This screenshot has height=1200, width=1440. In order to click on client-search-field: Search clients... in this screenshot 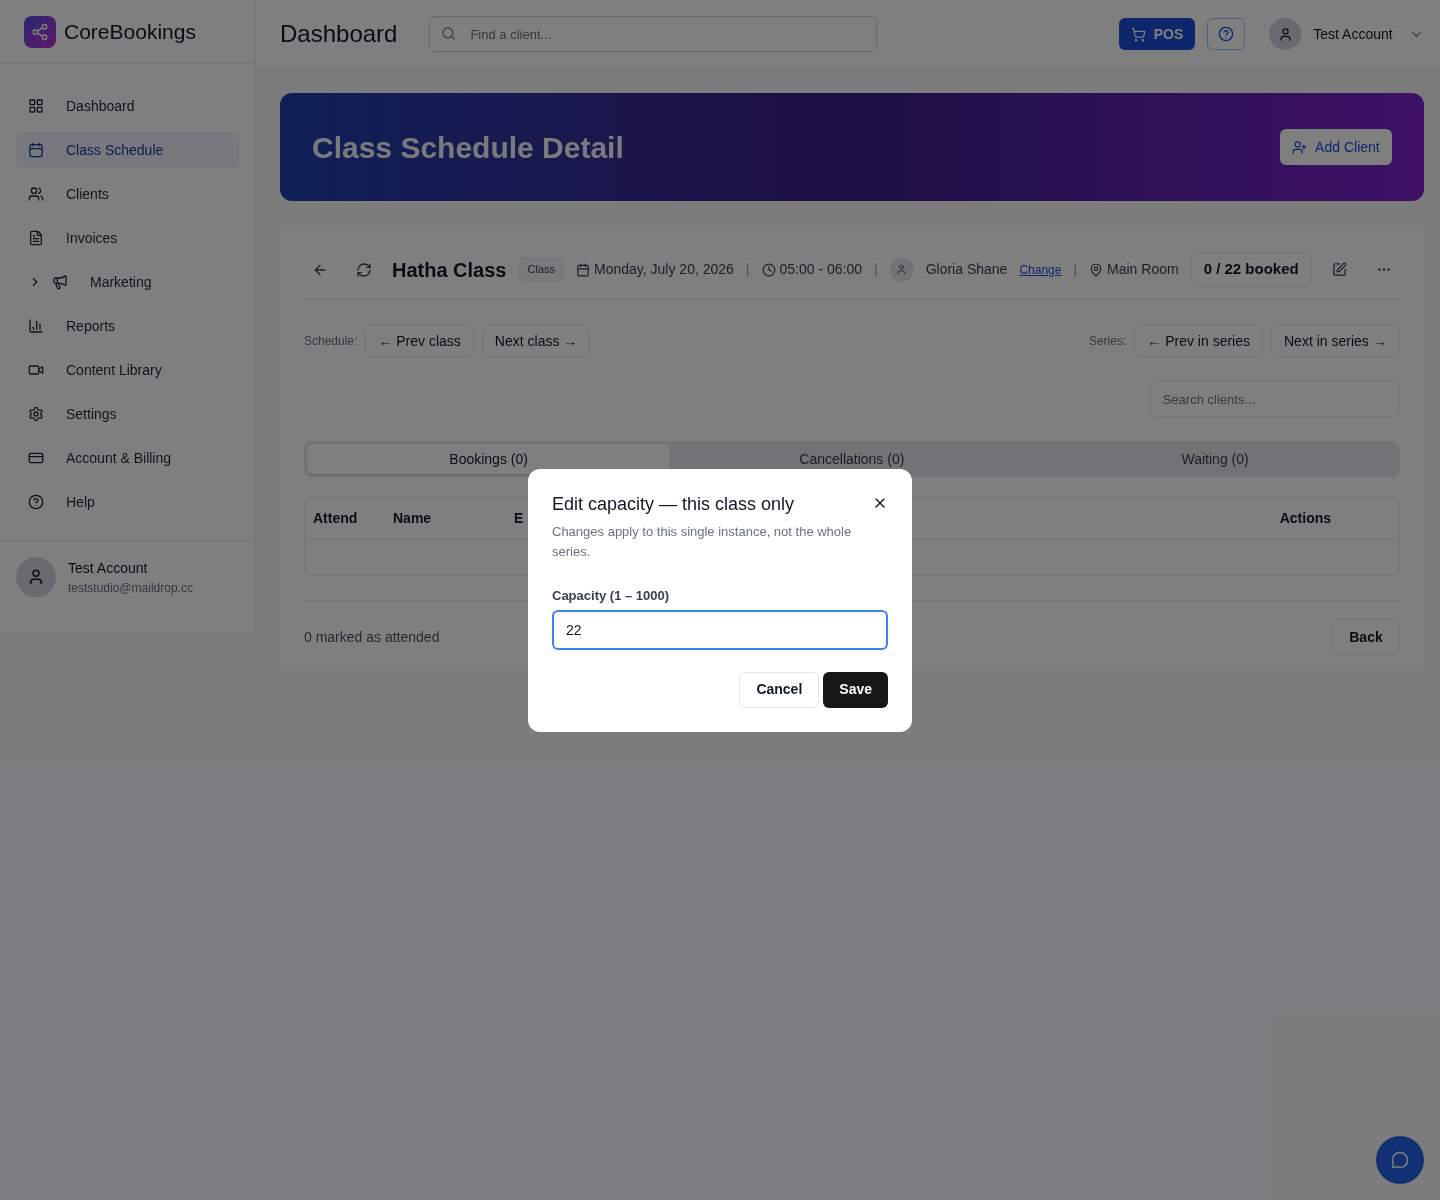, I will do `click(1274, 399)`.